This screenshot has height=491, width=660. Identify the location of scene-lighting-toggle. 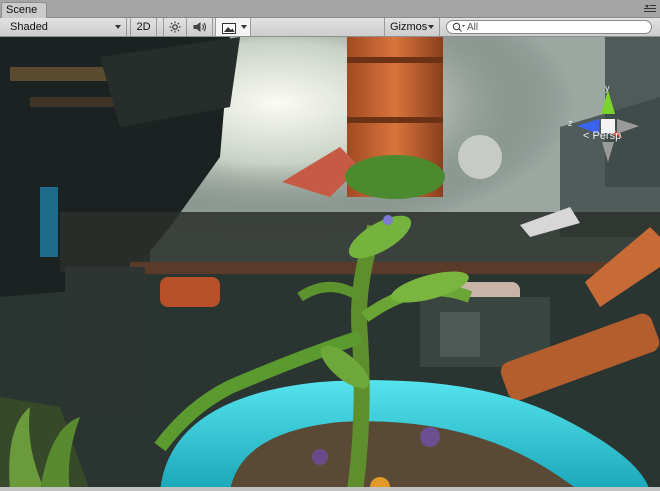
(175, 27).